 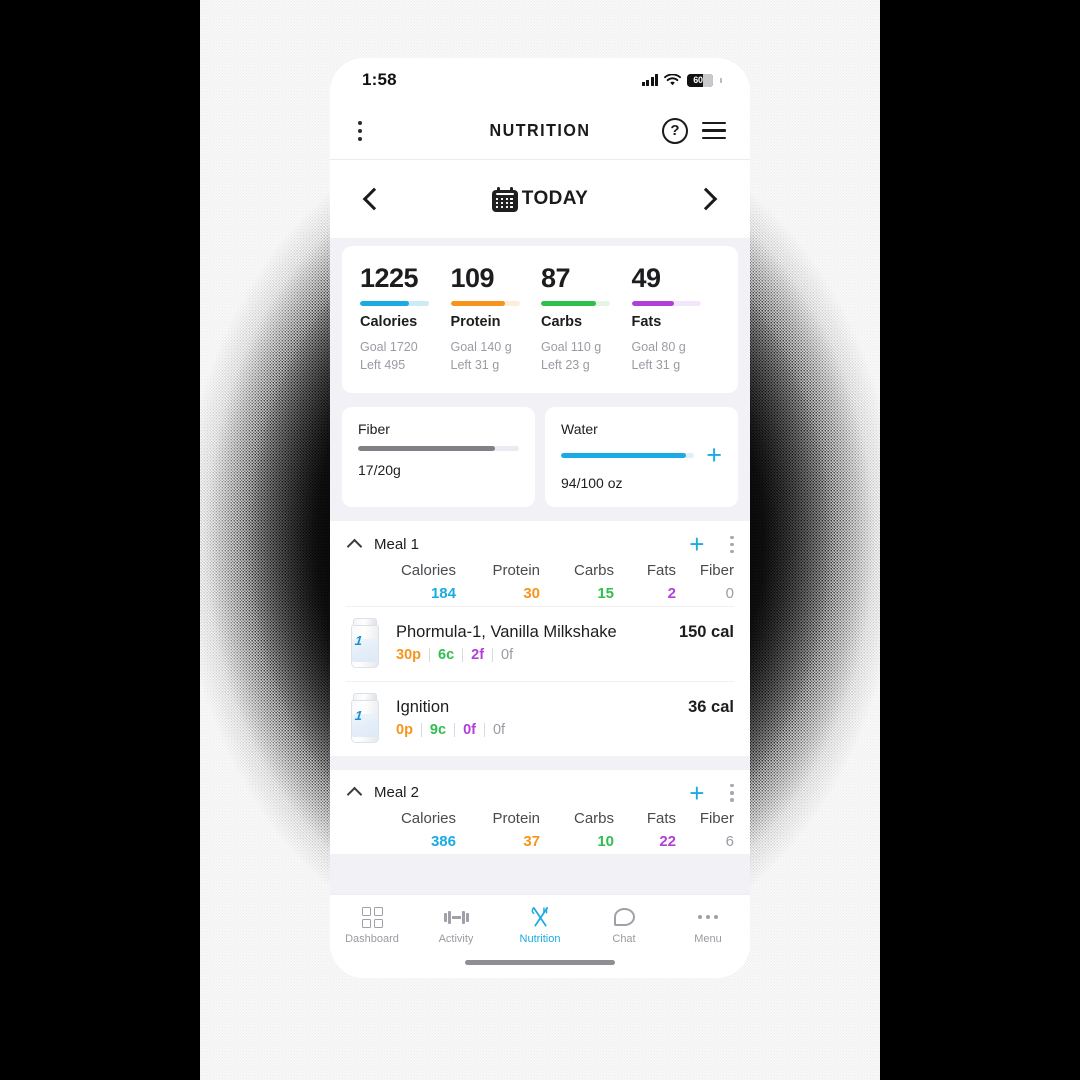 What do you see at coordinates (372, 939) in the screenshot?
I see `tab-label: Dashboard` at bounding box center [372, 939].